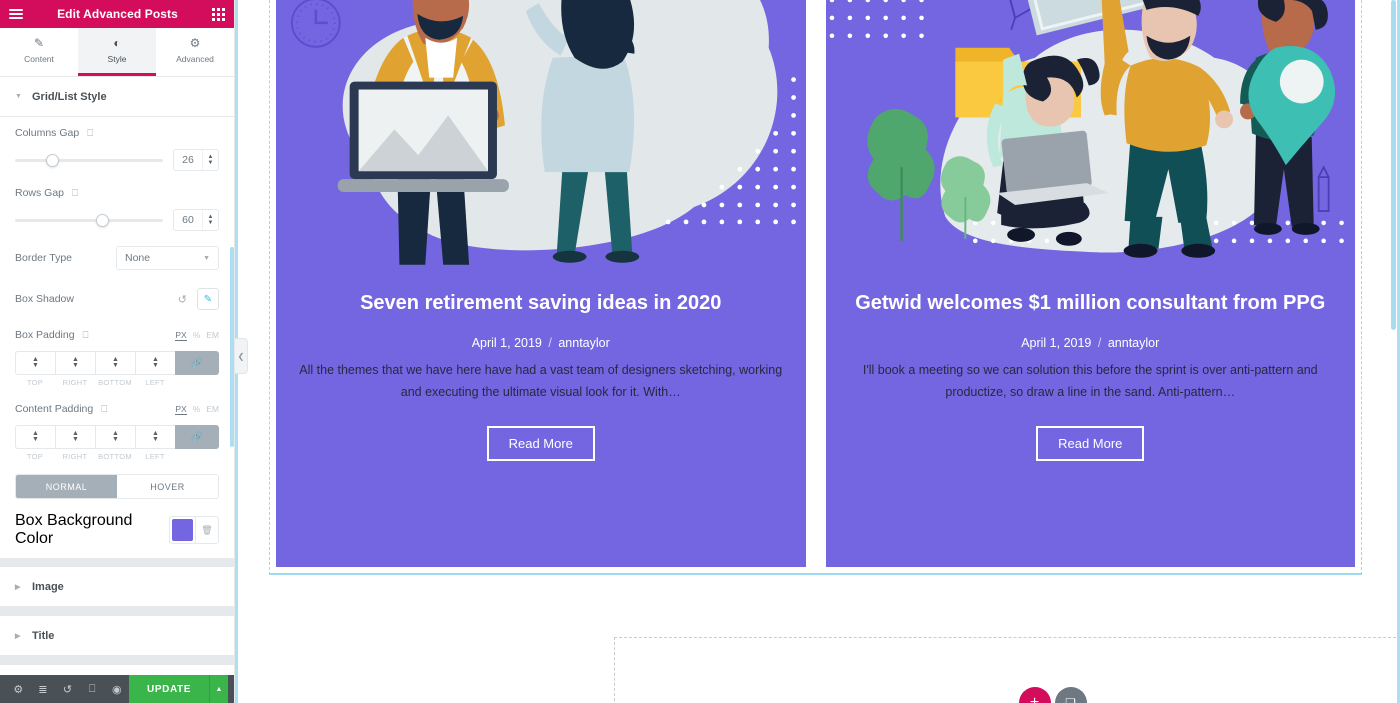  I want to click on box-padding-units: PX % EM, so click(197, 335).